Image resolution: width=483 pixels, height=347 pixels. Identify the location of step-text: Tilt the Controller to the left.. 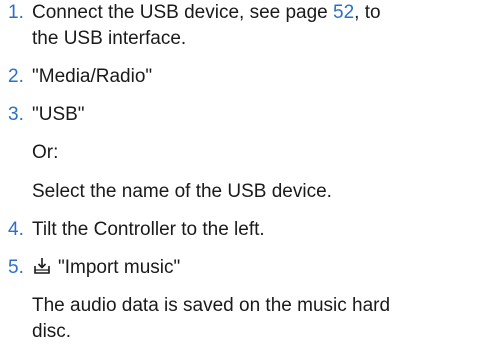
(148, 229).